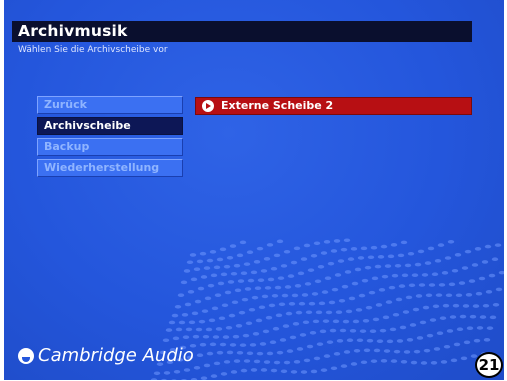 The height and width of the screenshot is (381, 507). I want to click on menu-item-label: Archivscheibe, so click(87, 125).